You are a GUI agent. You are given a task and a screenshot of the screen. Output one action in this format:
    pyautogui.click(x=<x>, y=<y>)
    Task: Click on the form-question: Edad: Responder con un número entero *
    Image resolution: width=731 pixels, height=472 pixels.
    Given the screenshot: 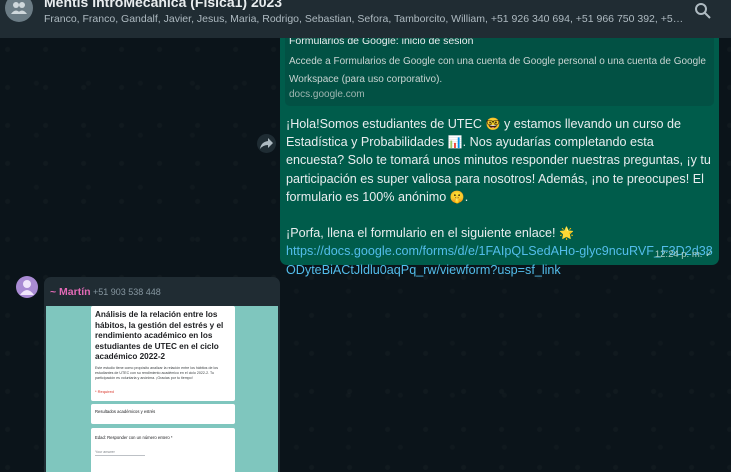 What is the action you would take?
    pyautogui.click(x=134, y=437)
    